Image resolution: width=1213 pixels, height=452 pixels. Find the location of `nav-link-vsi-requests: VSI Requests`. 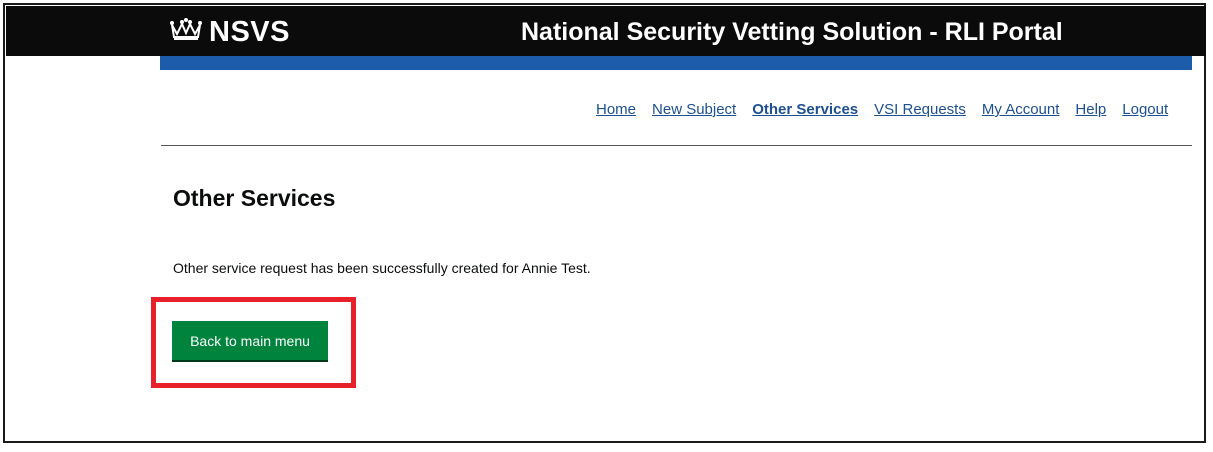

nav-link-vsi-requests: VSI Requests is located at coordinates (920, 109).